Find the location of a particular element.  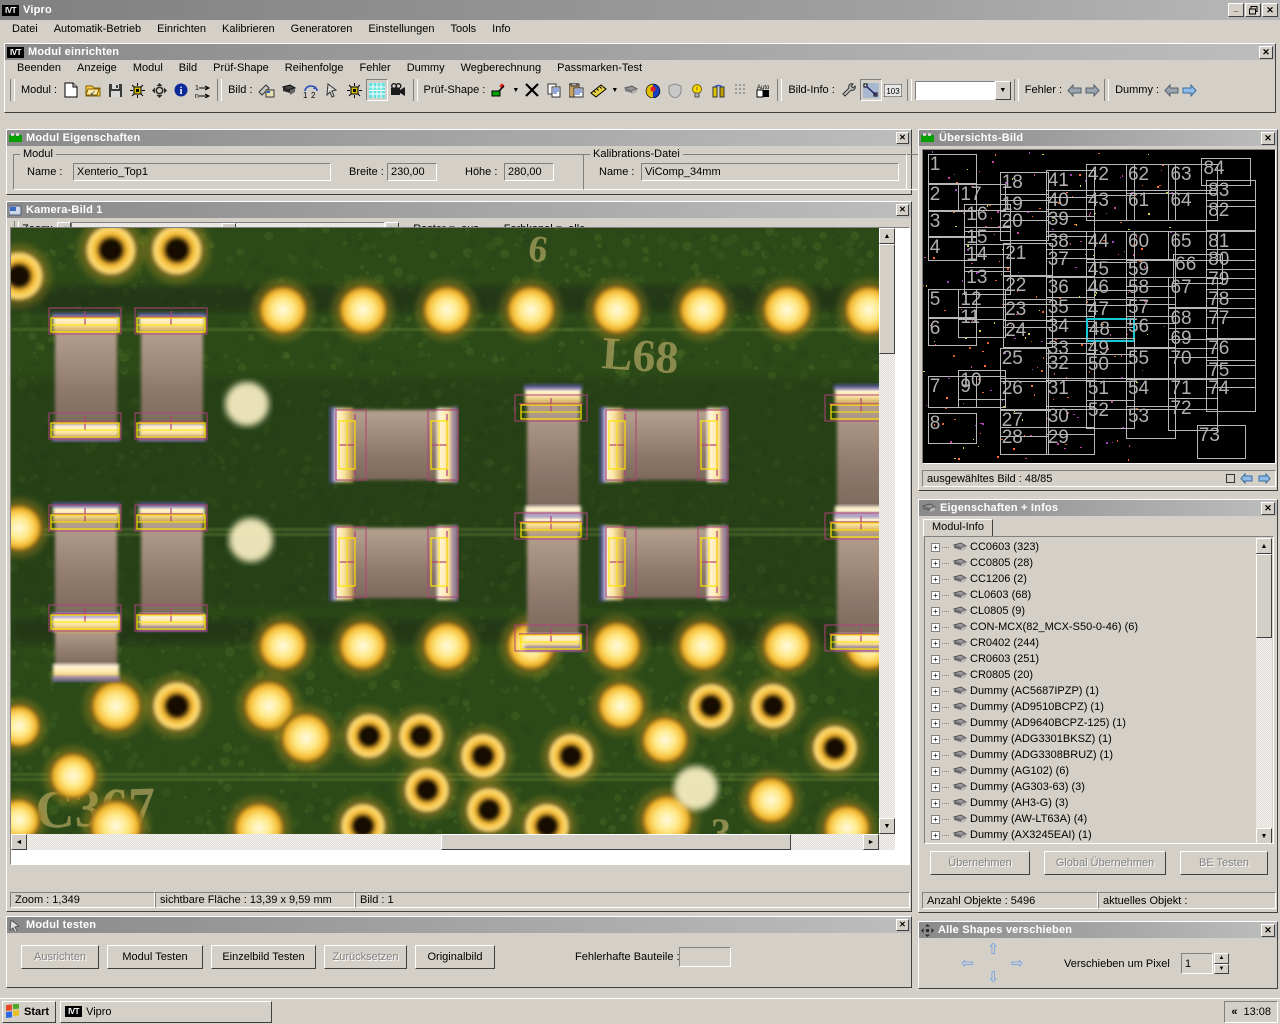

menu-item-kalibrieren: Kalibrieren is located at coordinates (248, 29).